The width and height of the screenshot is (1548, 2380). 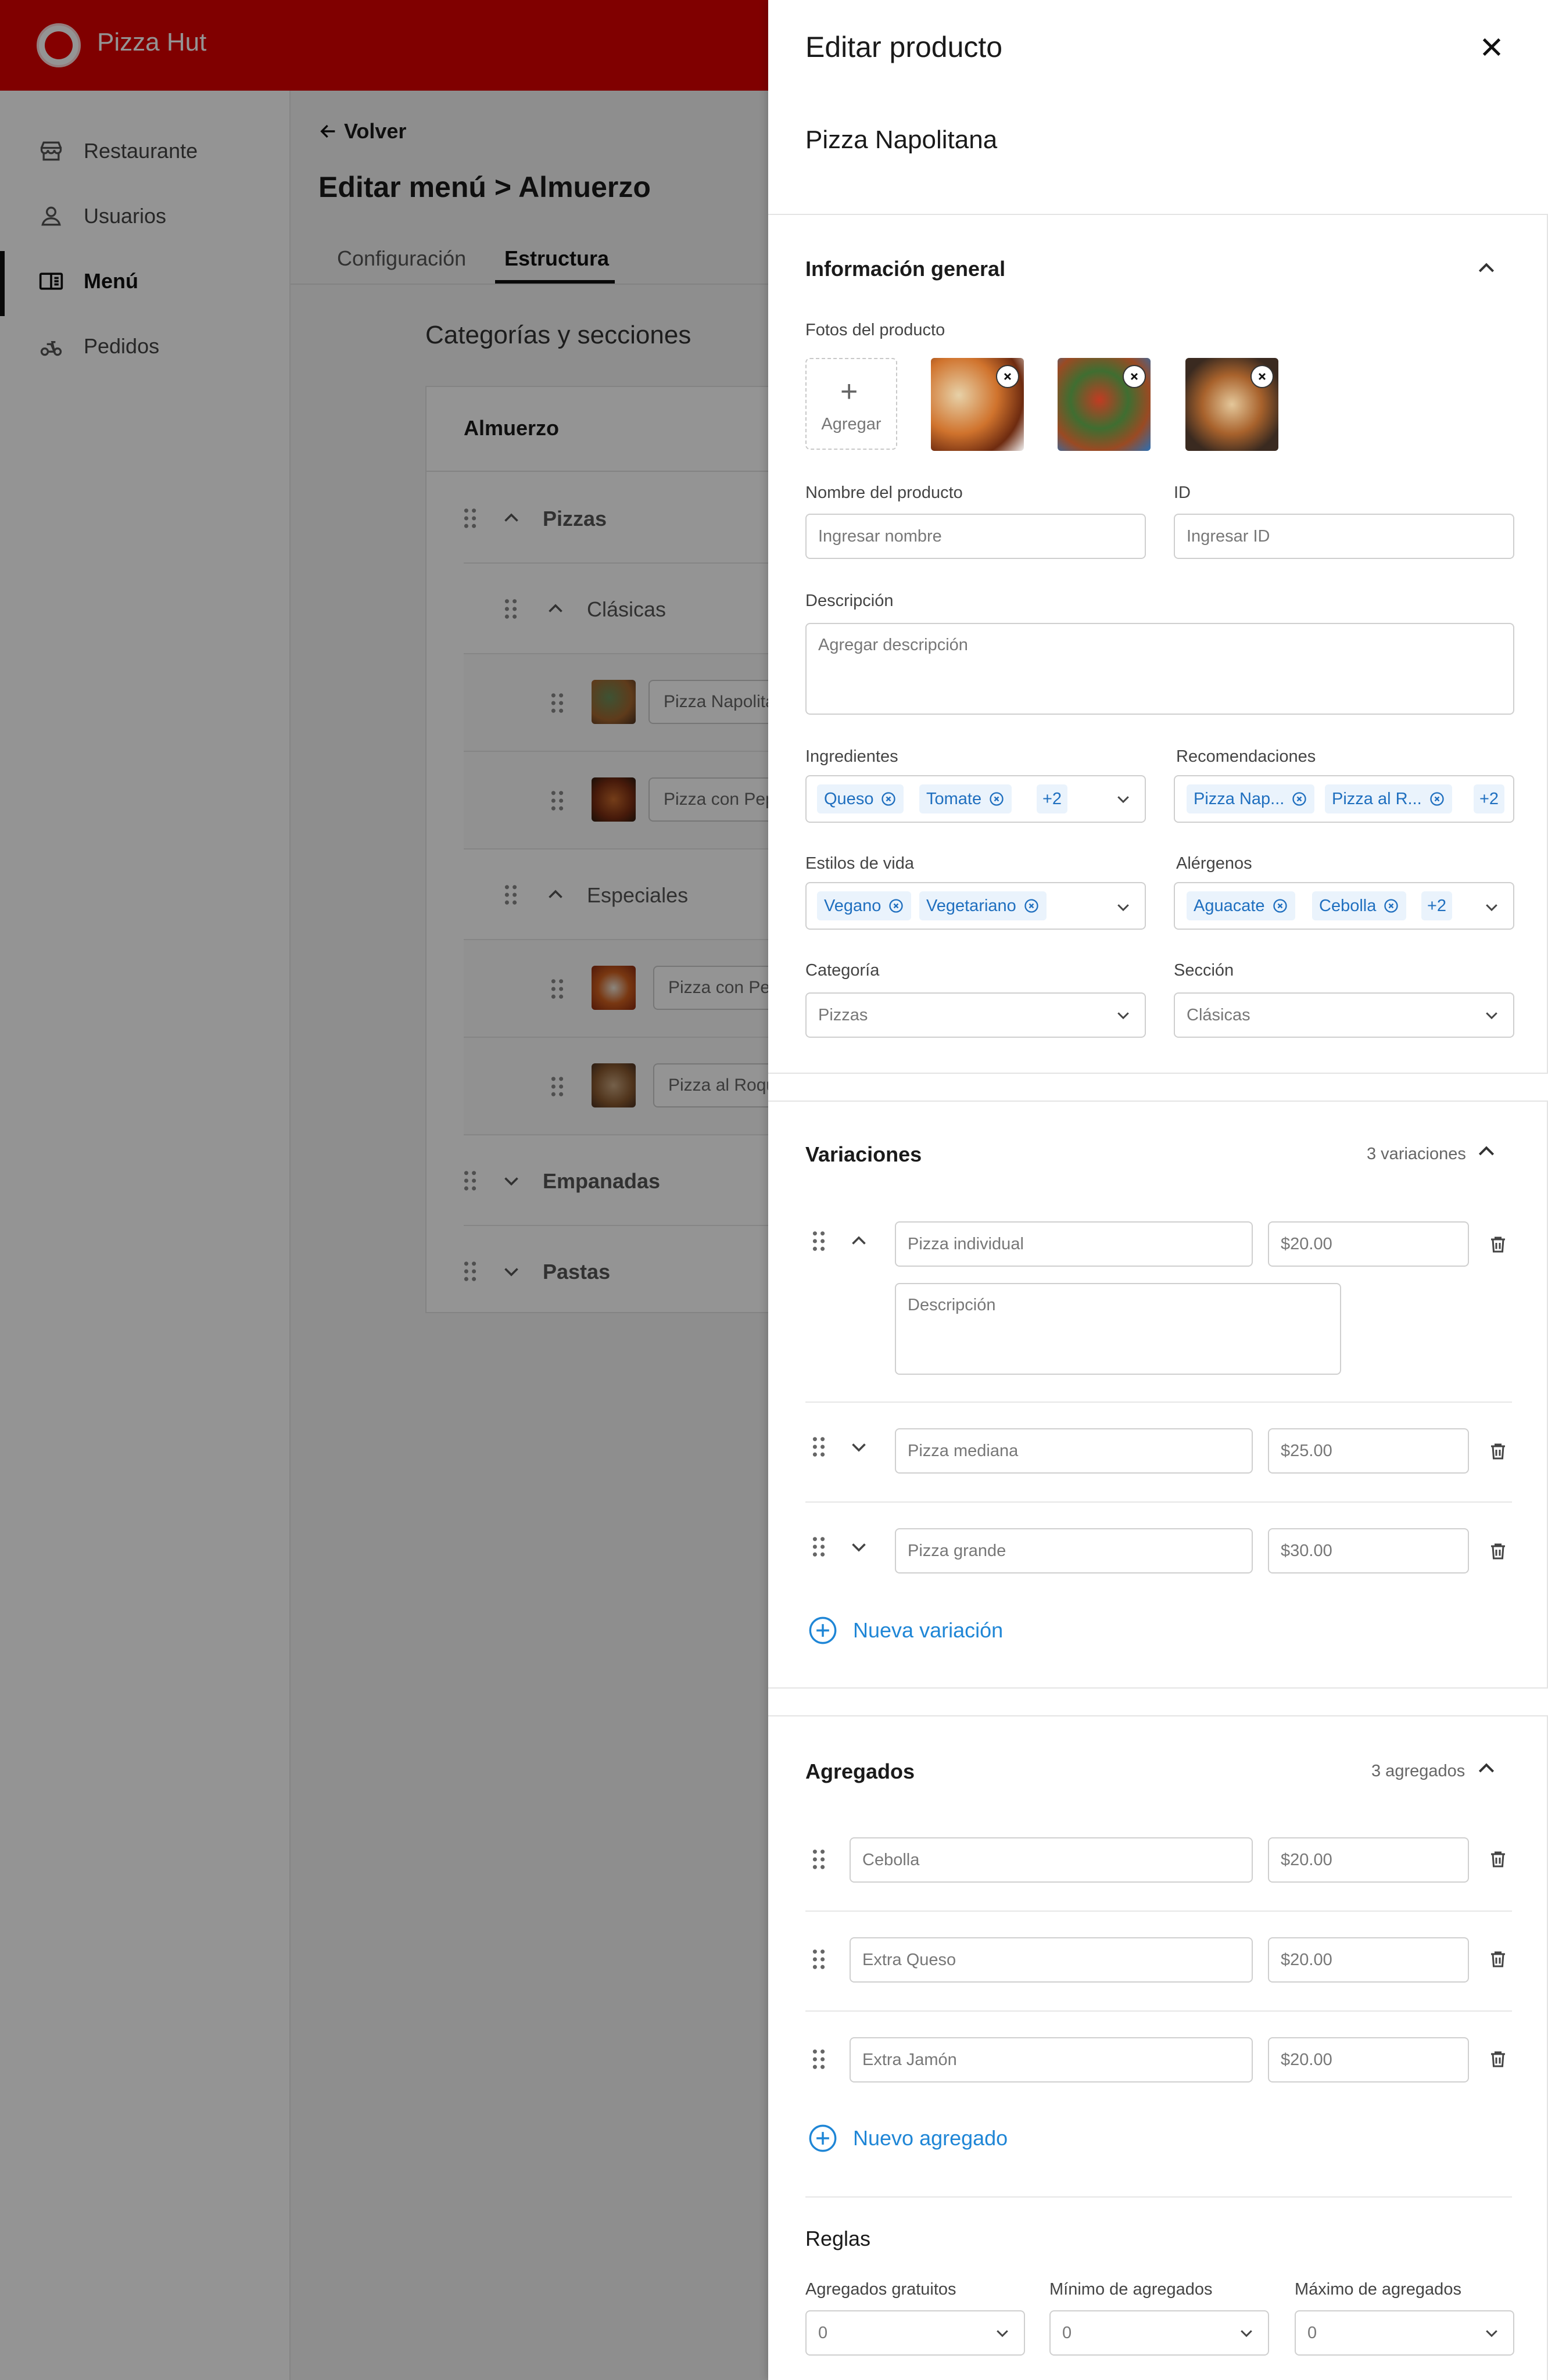 I want to click on allergens-select: Aguacate Cebolla +2, so click(x=1344, y=906).